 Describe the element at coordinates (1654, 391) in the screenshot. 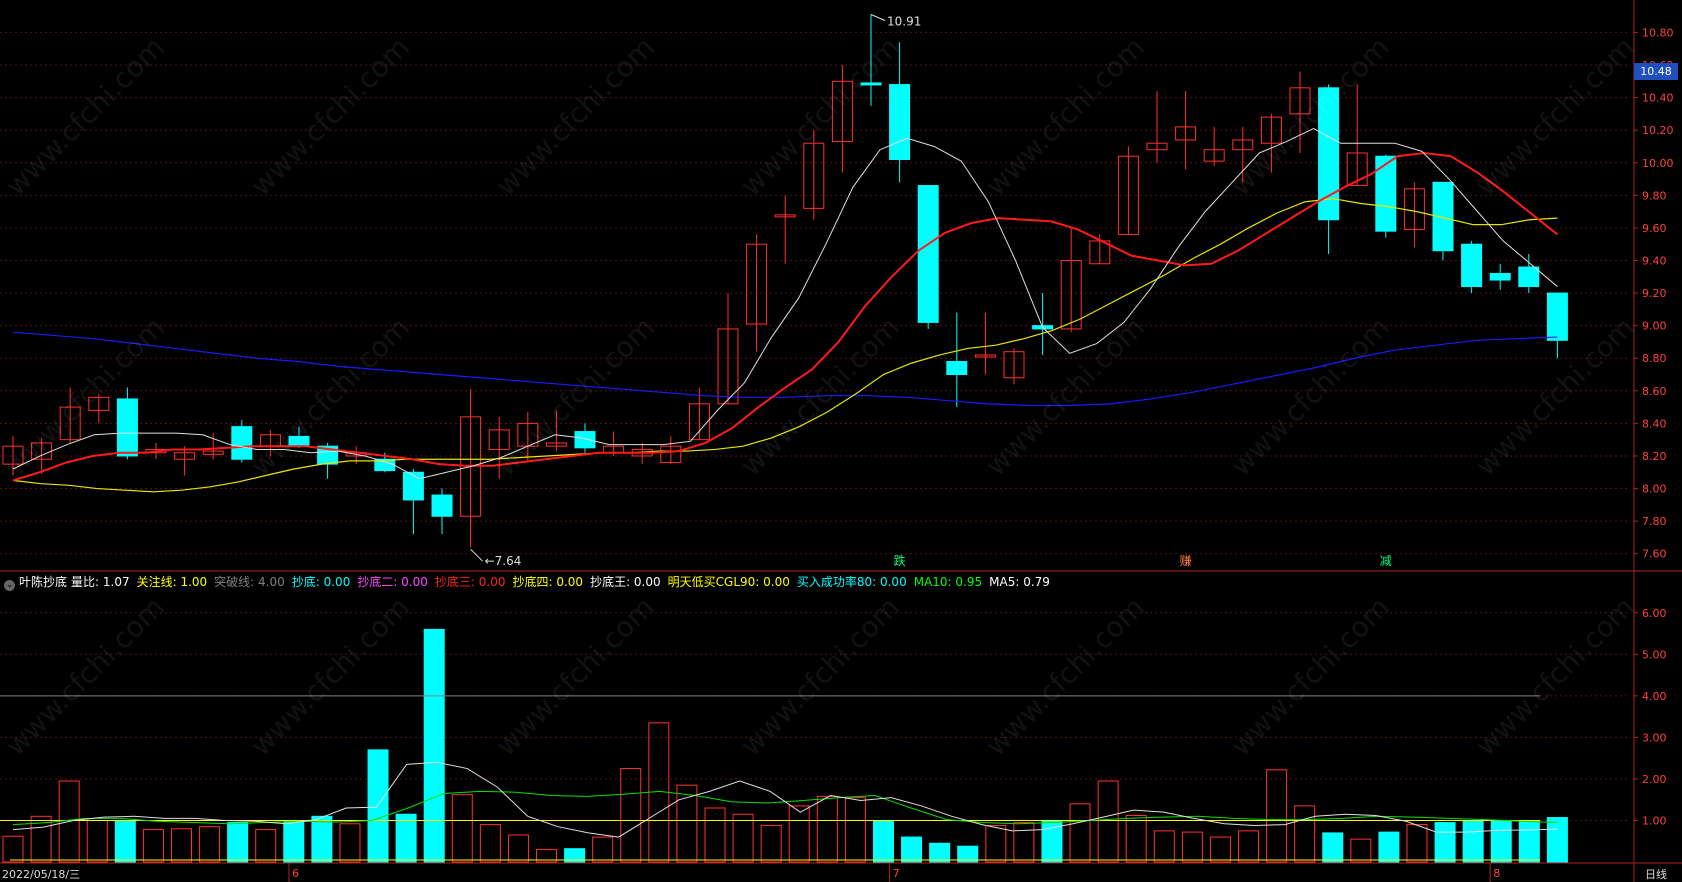

I see `price-tick-label: 8.60` at that location.